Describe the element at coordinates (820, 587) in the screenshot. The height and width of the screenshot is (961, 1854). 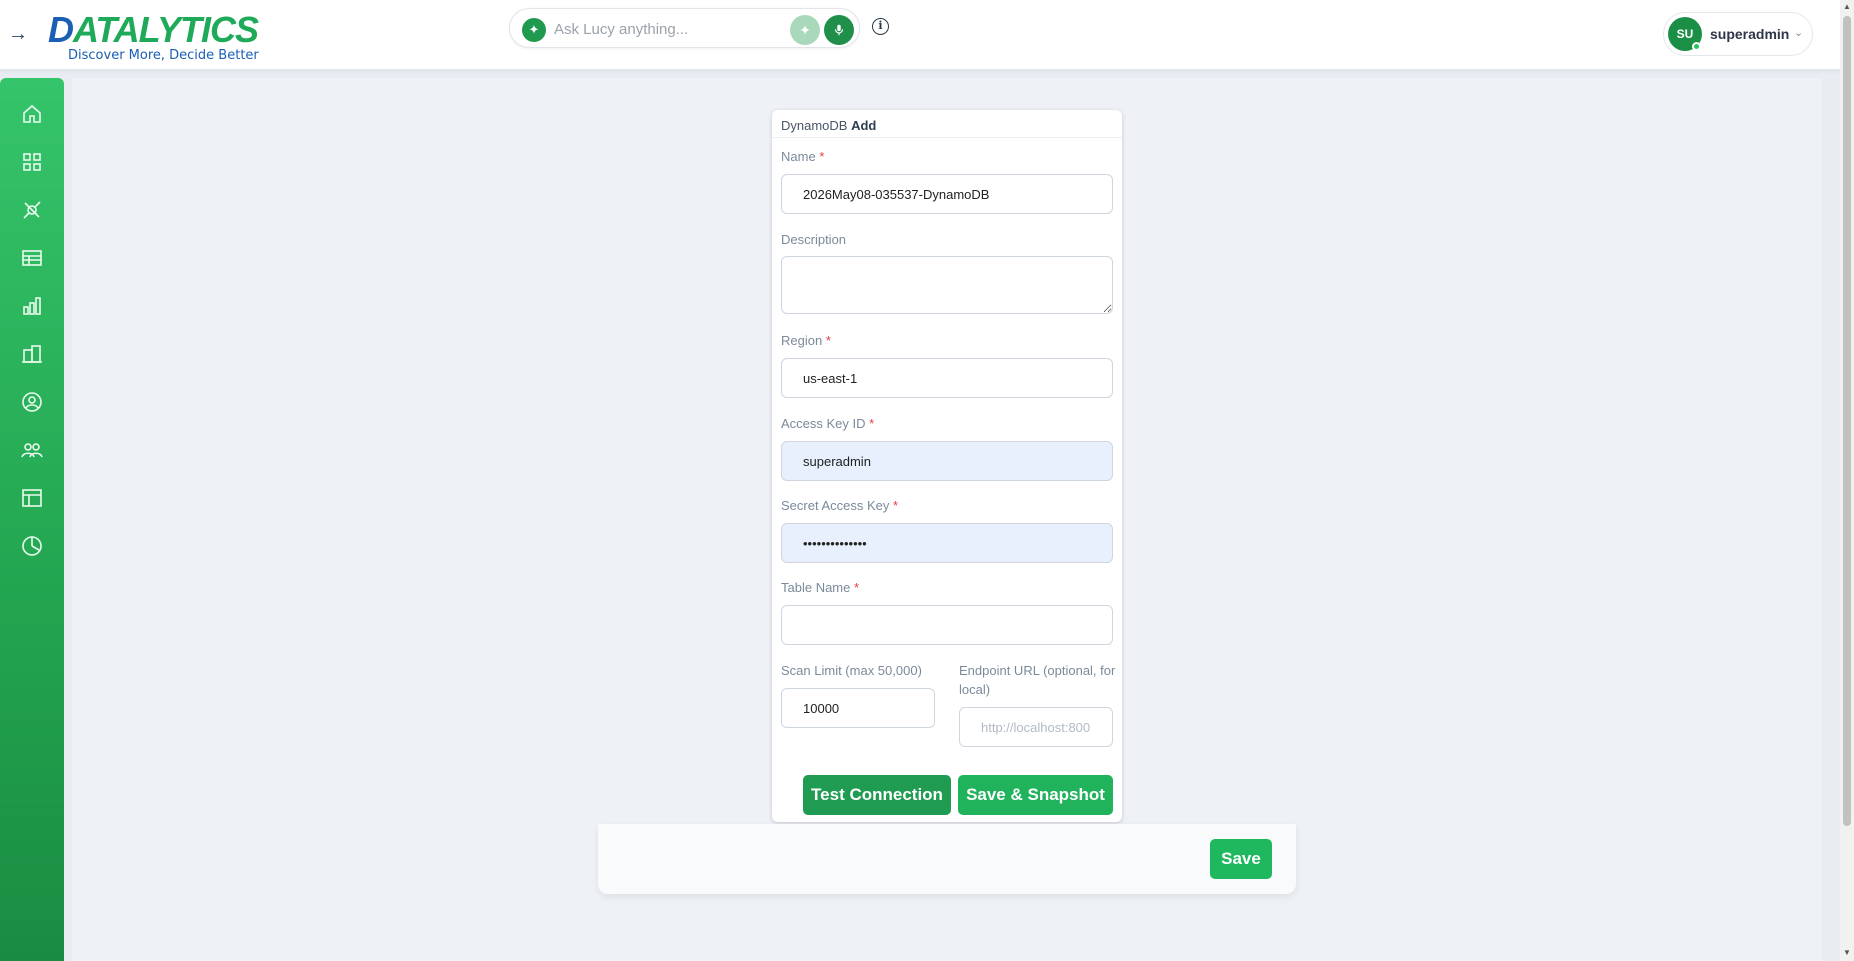
I see `table-name-label: Table Name *` at that location.